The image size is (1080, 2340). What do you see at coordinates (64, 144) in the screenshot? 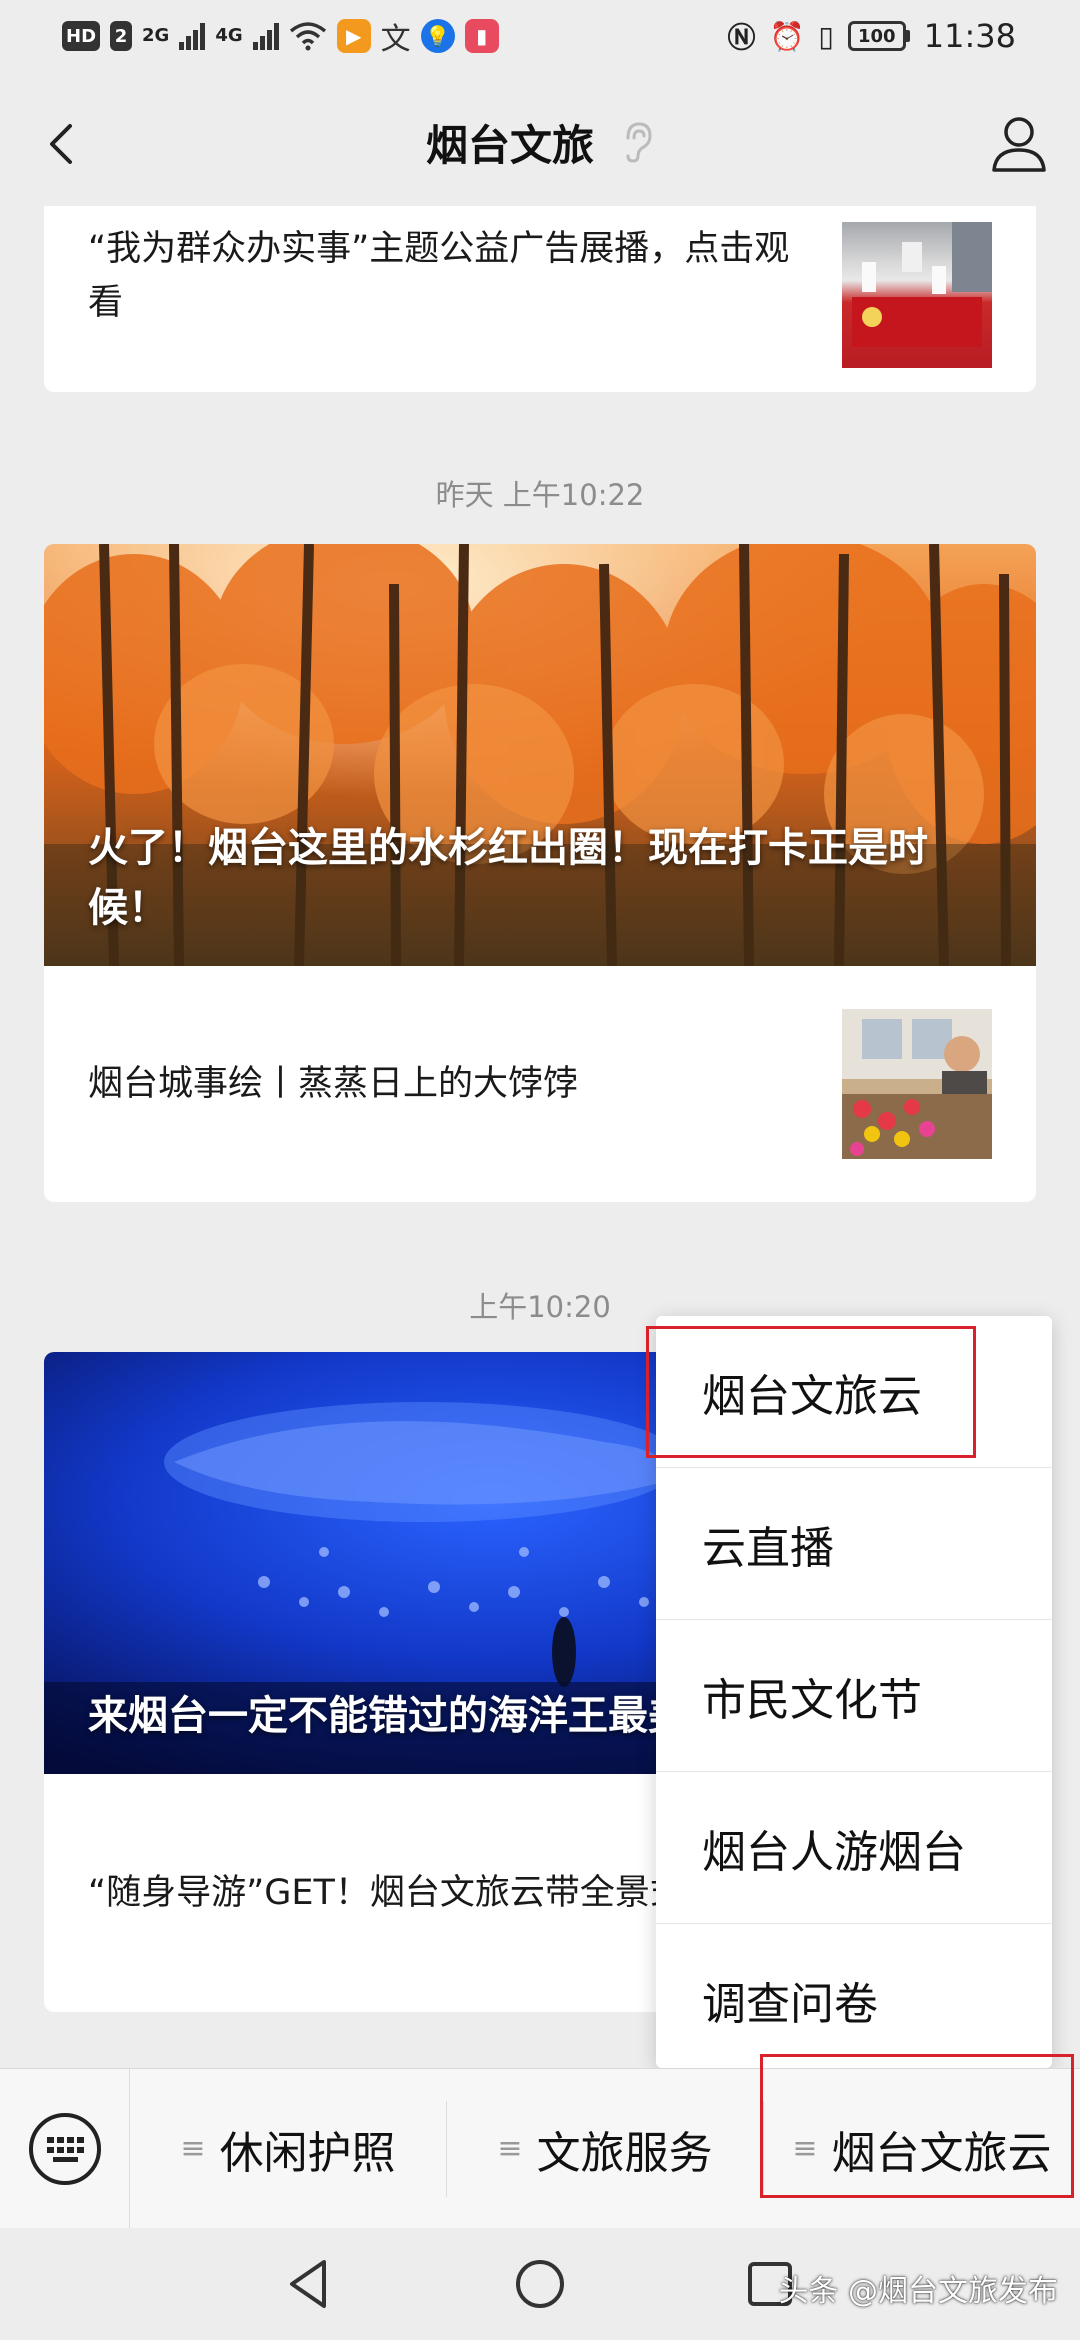
I see `back-arrow-icon` at bounding box center [64, 144].